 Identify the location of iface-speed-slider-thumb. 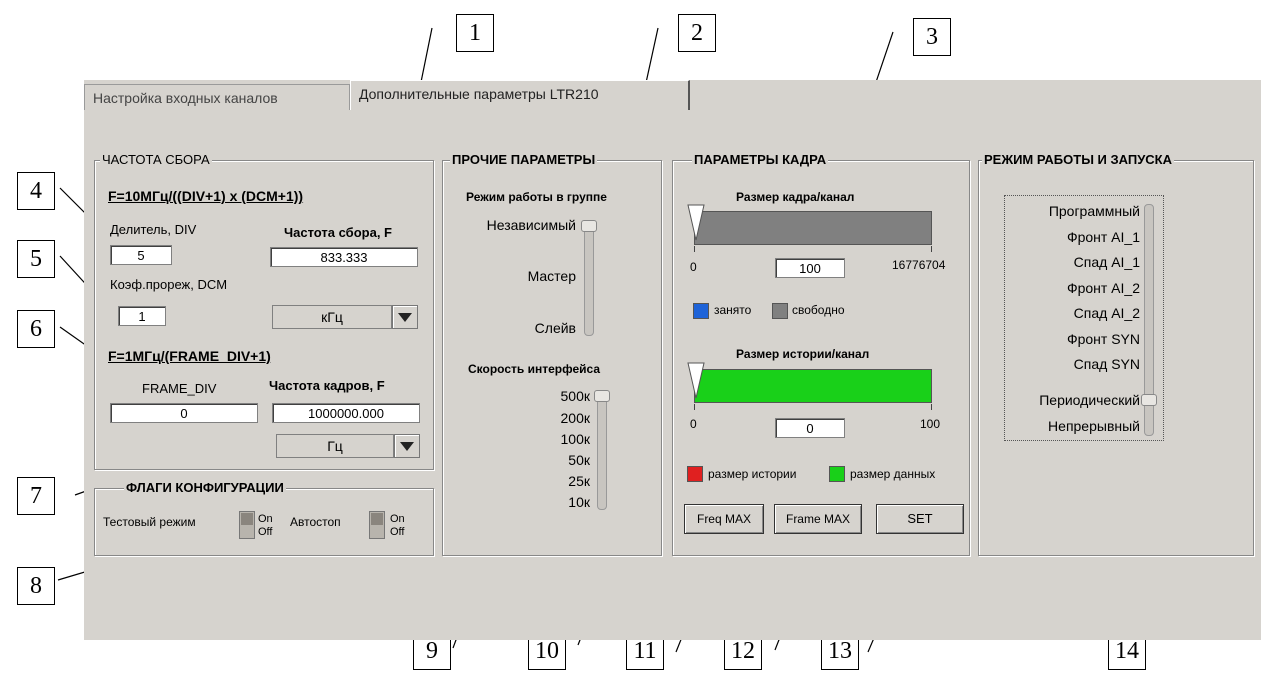
(602, 396).